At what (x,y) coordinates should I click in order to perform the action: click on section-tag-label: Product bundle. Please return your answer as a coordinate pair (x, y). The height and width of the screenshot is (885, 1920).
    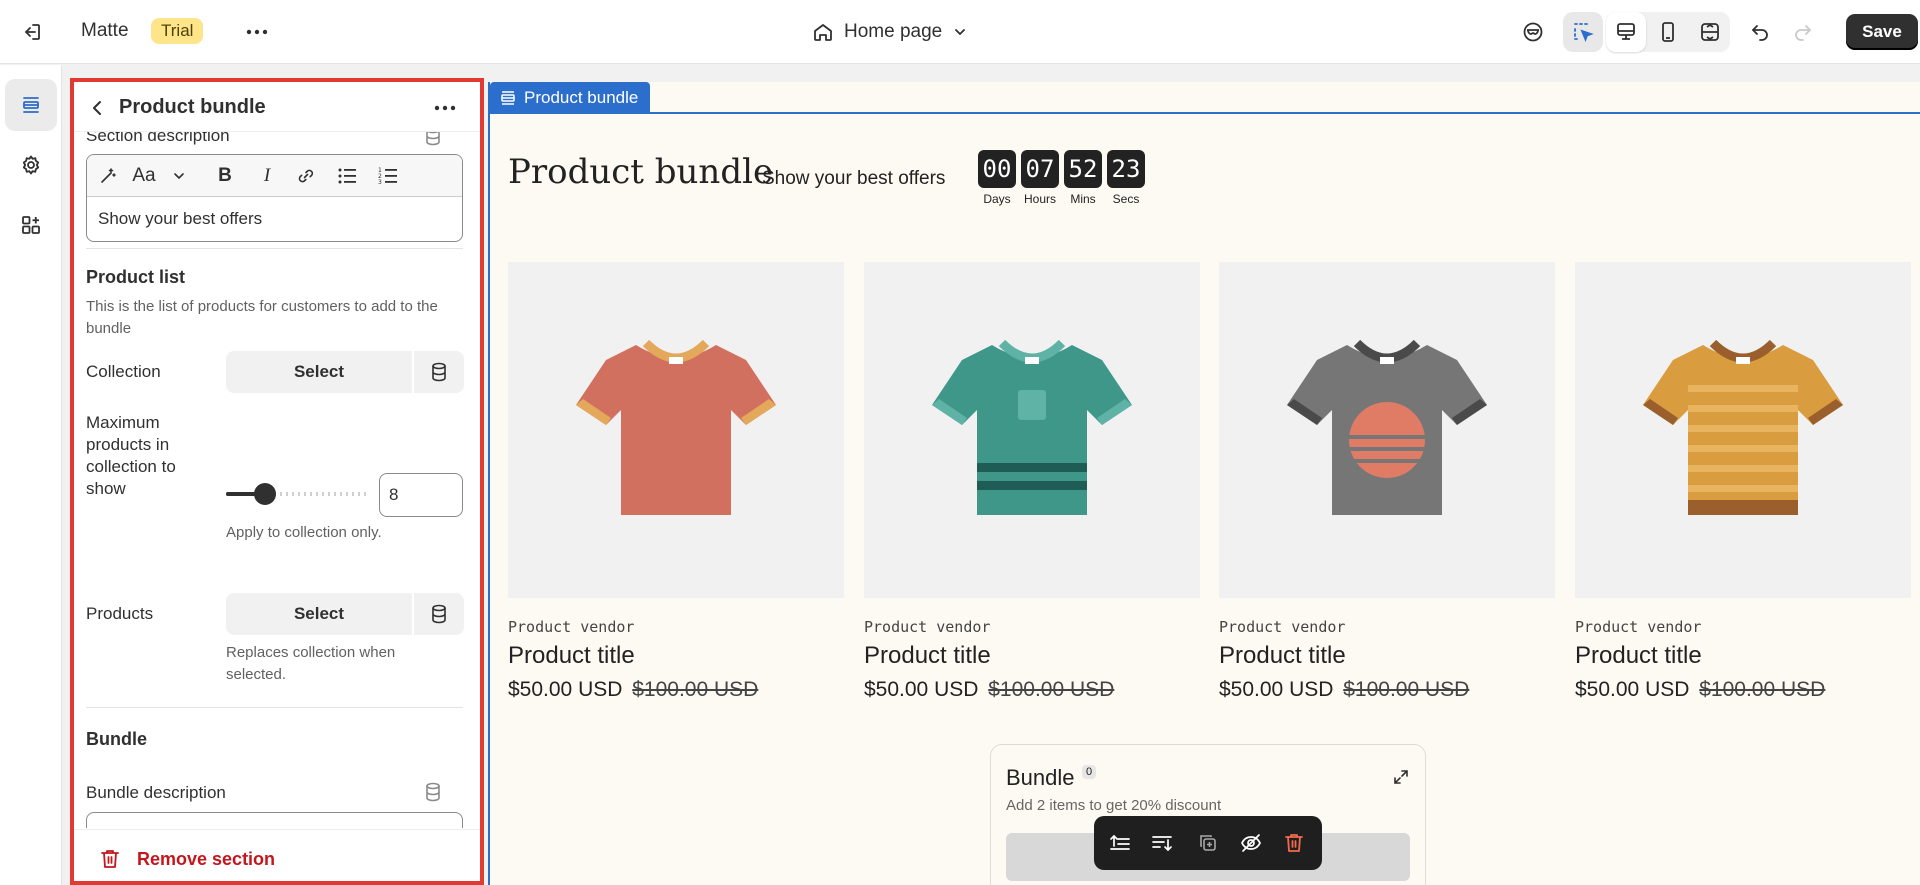
    Looking at the image, I should click on (581, 97).